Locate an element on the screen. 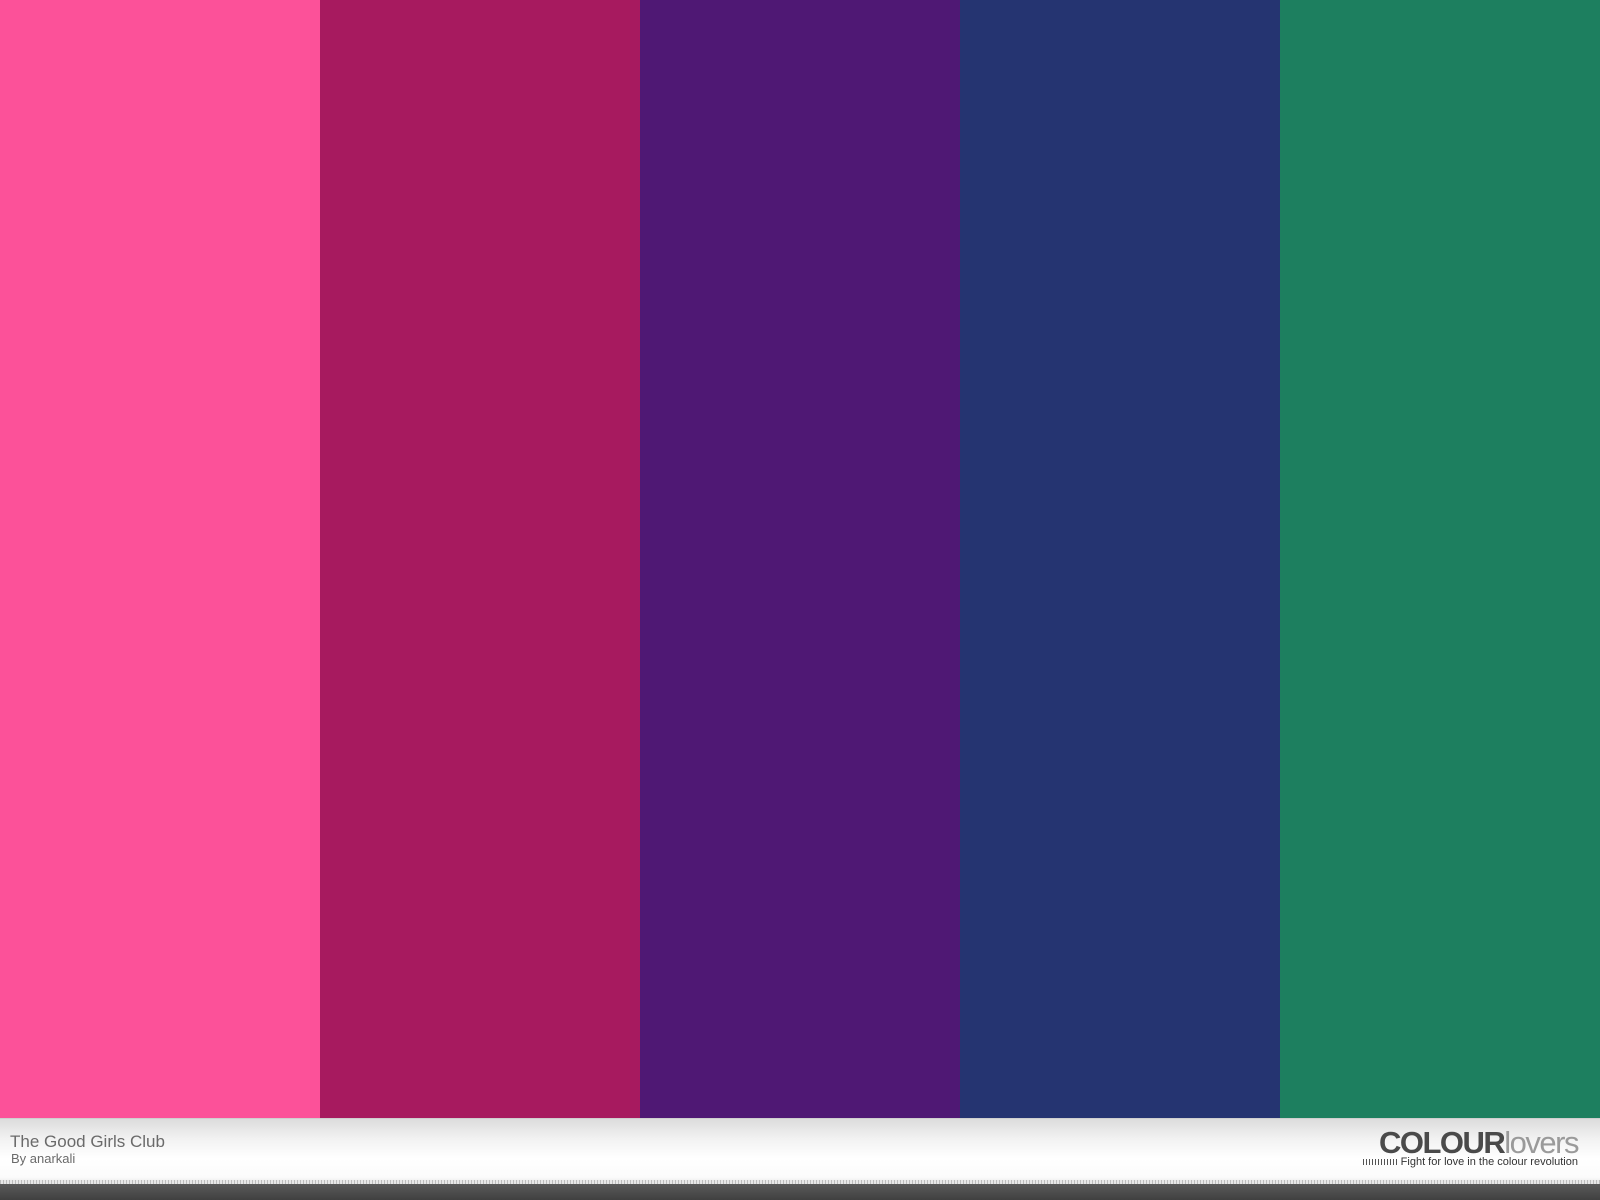  dotted-line-icon is located at coordinates (1379, 1162).